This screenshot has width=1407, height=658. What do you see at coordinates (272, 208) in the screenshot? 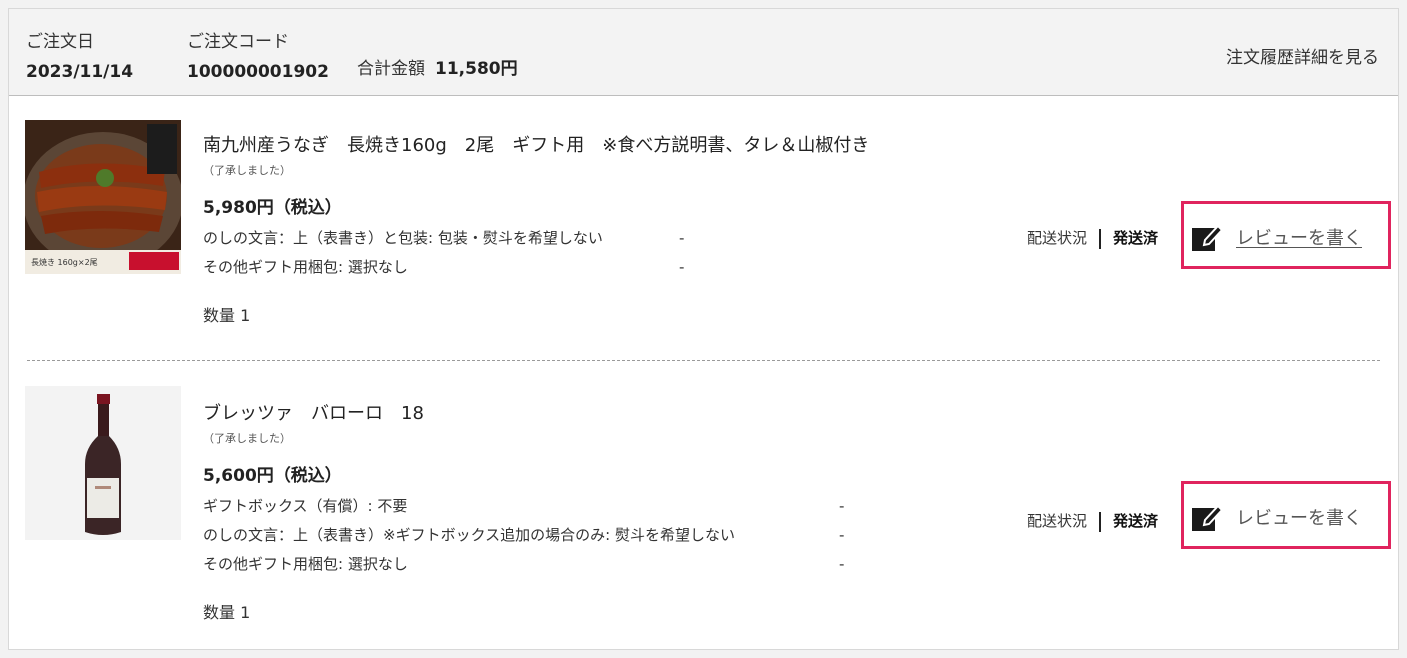
I see `product-price: 5,980円（税込）` at bounding box center [272, 208].